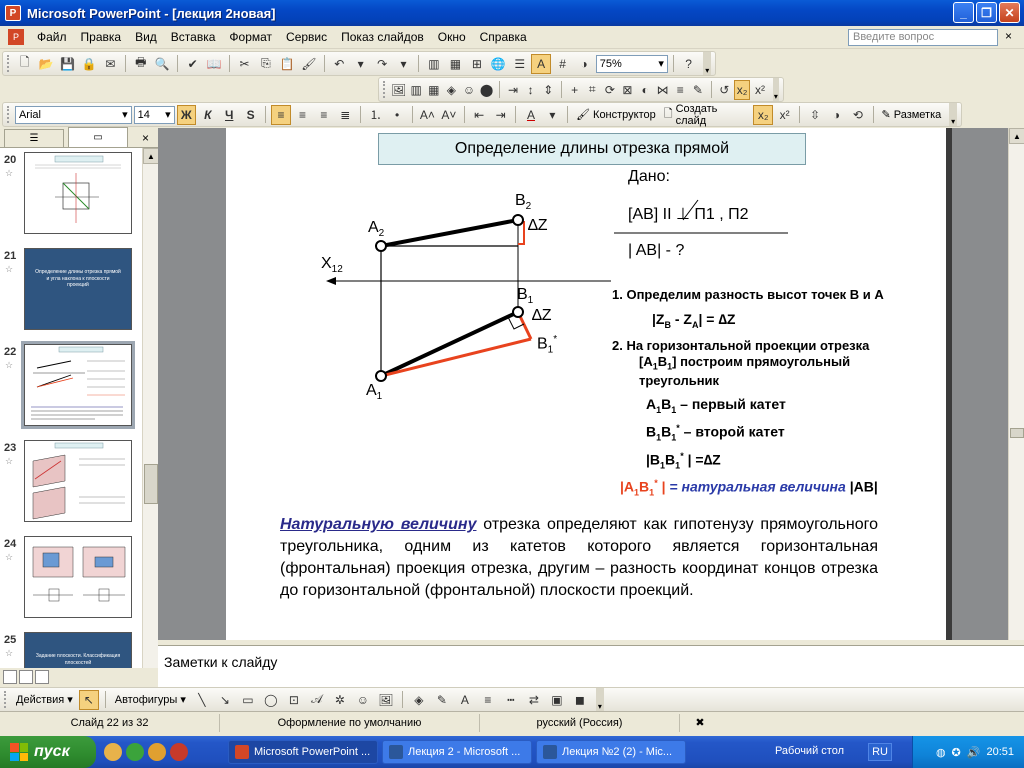 The image size is (1024, 768). What do you see at coordinates (610, 90) in the screenshot?
I see `rotate-icon: ⟳` at bounding box center [610, 90].